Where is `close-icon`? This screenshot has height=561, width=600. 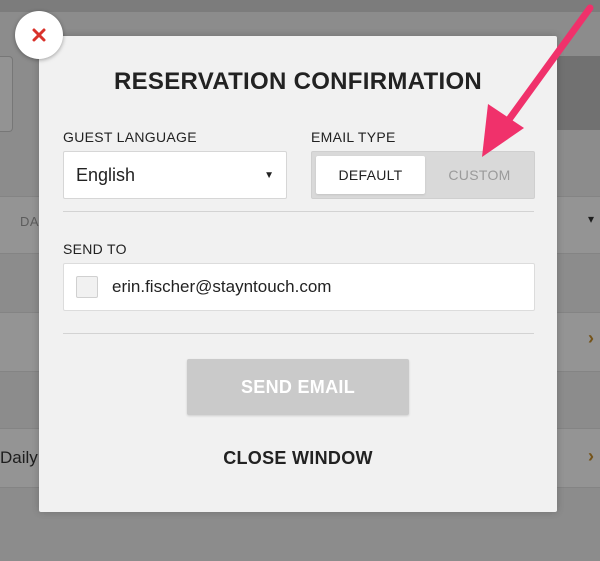 close-icon is located at coordinates (39, 35).